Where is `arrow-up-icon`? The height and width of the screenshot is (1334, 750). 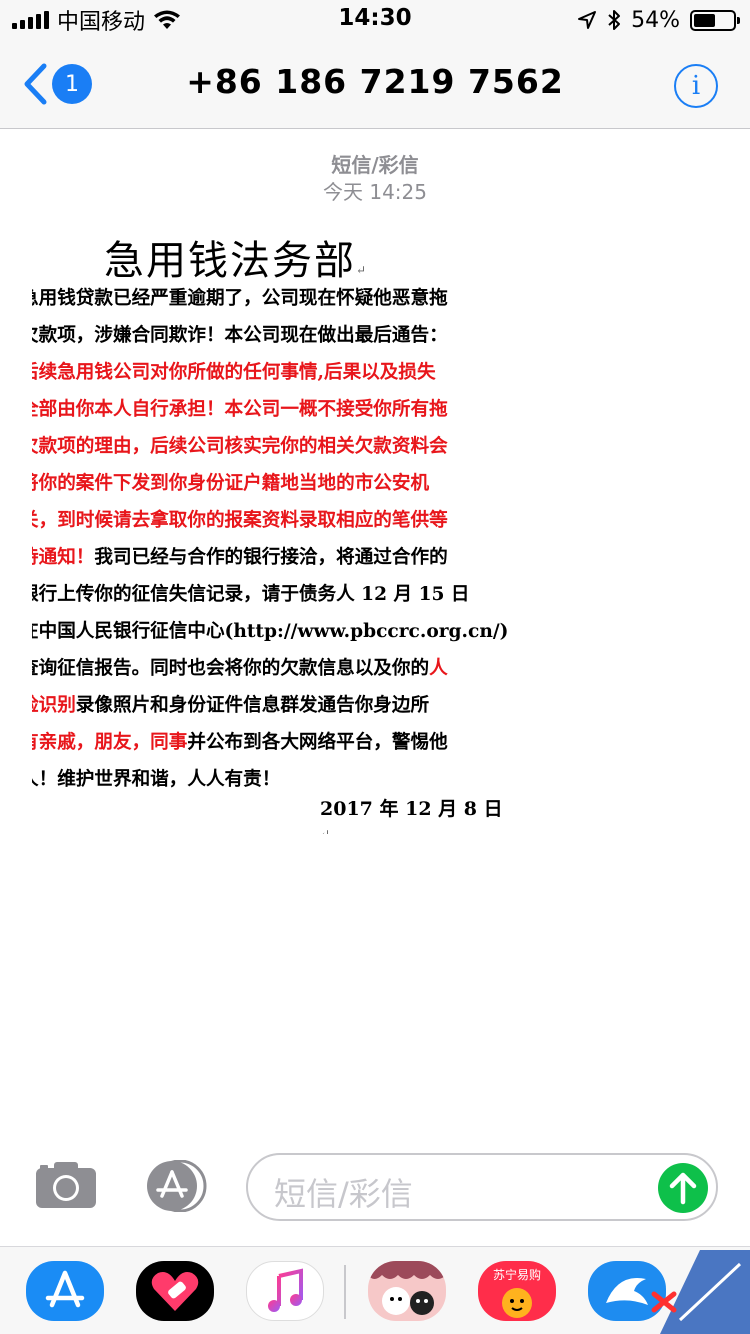 arrow-up-icon is located at coordinates (683, 1188).